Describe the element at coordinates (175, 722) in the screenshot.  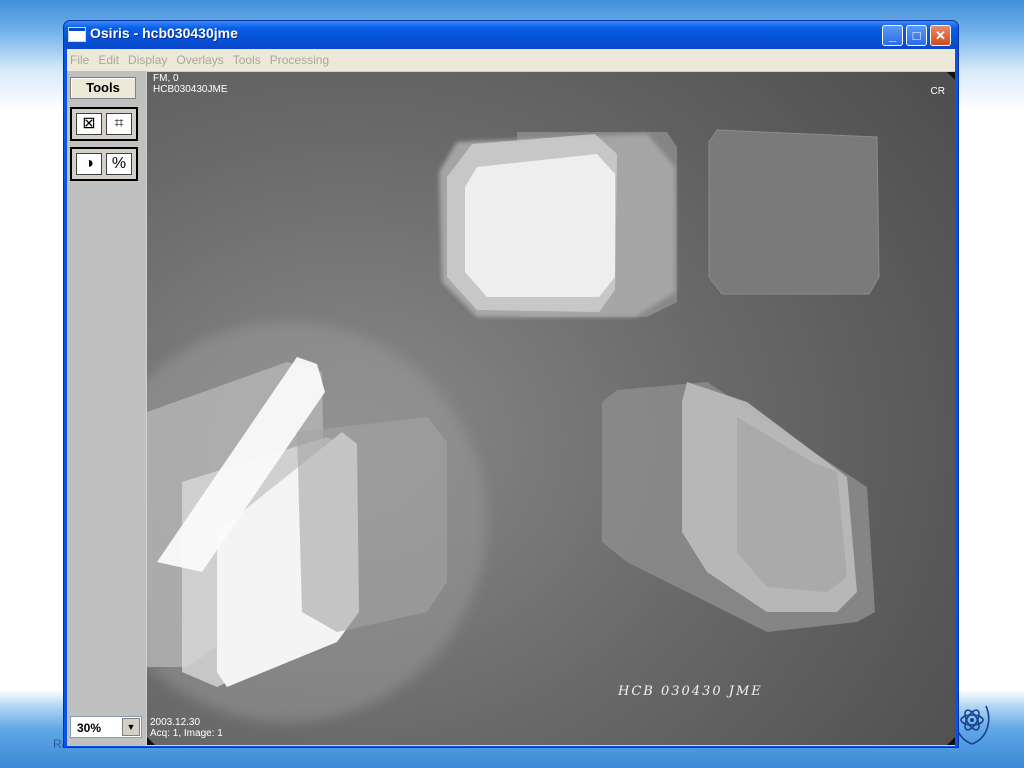
I see `overlay-date: 2003.12.30` at that location.